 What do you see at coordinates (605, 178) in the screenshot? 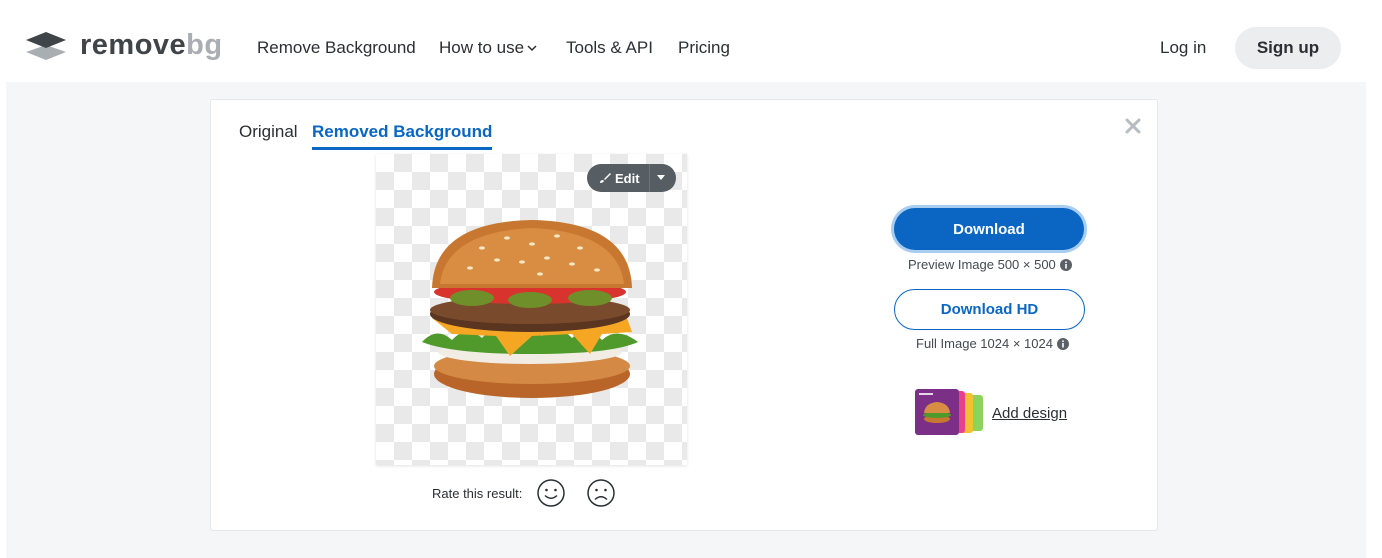
I see `brush-icon` at bounding box center [605, 178].